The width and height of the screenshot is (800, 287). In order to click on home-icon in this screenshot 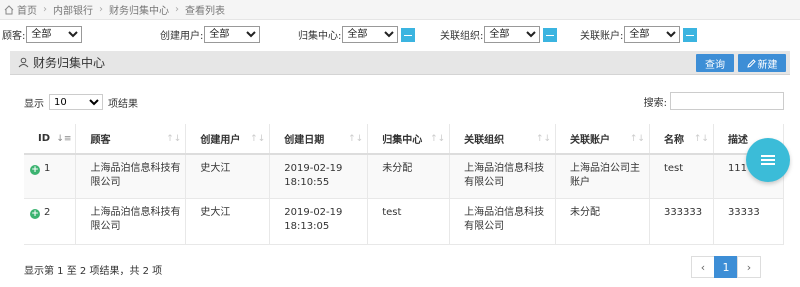, I will do `click(9, 9)`.